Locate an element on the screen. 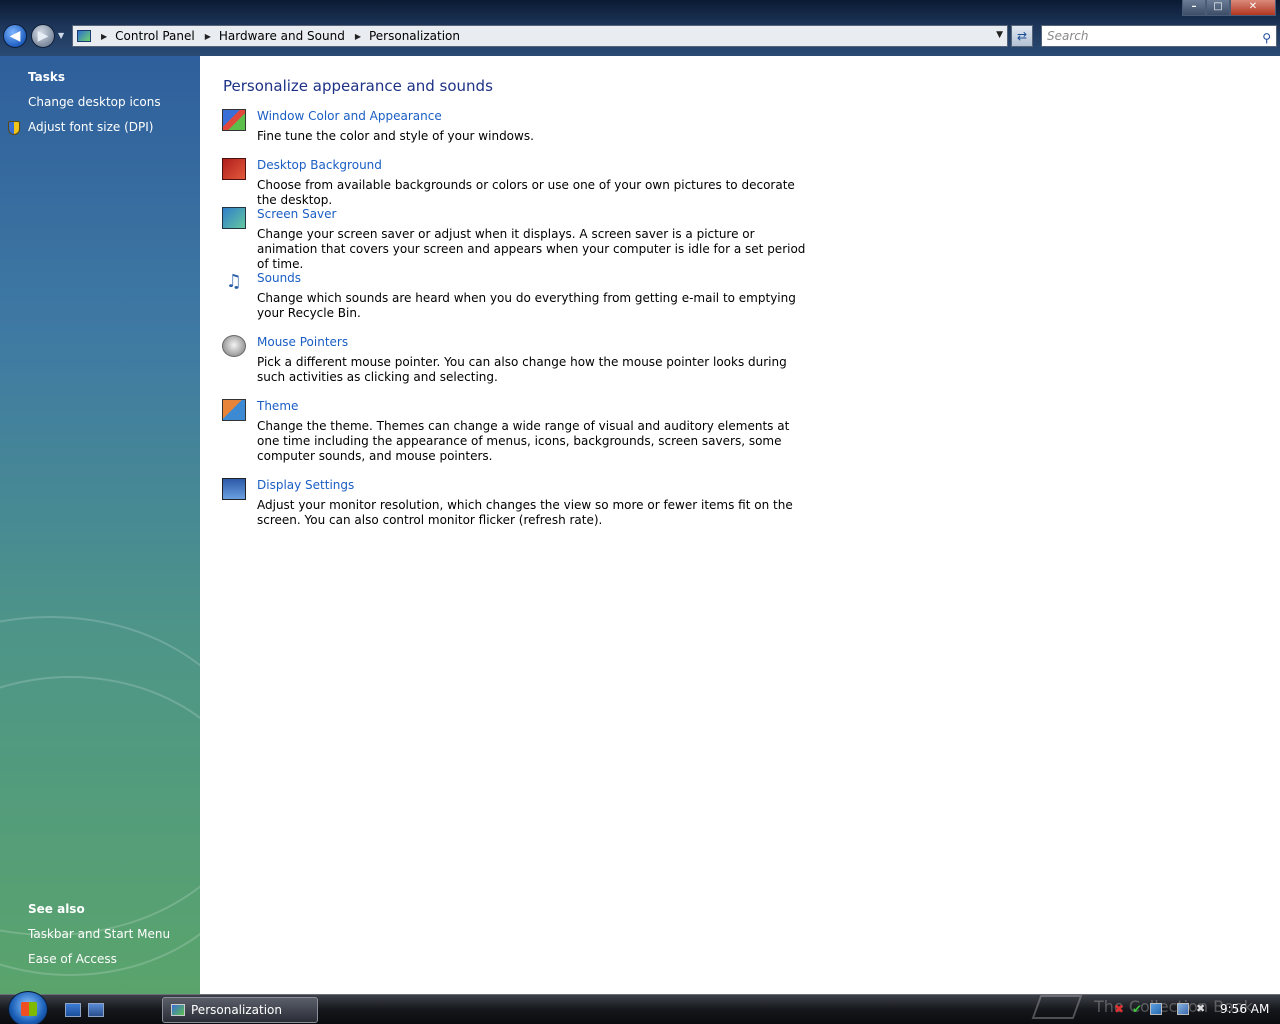 The height and width of the screenshot is (1024, 1280). theme-link: Theme is located at coordinates (277, 406).